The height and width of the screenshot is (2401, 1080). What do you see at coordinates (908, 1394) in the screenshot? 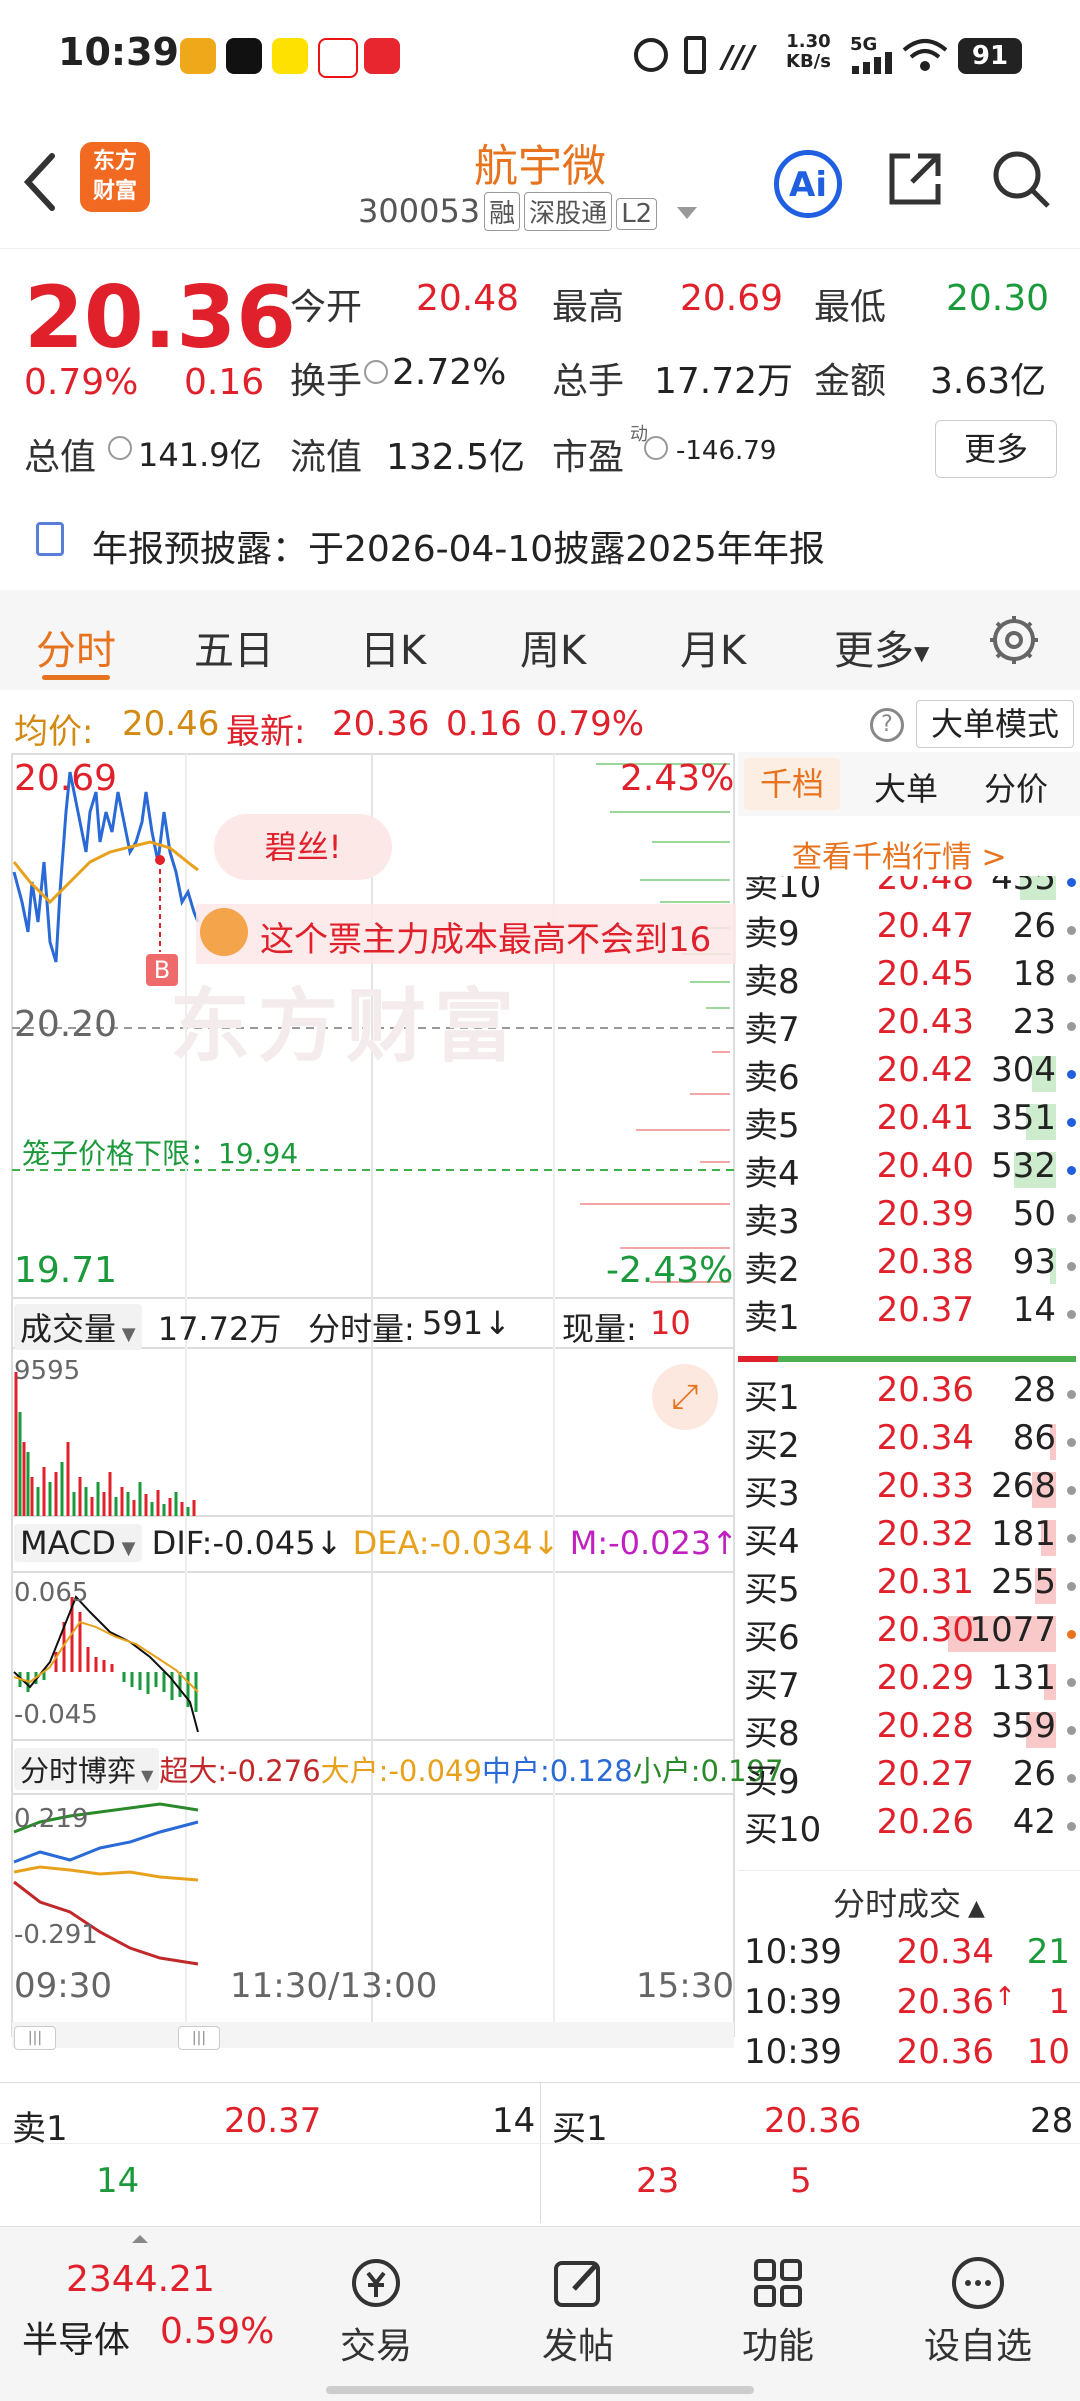
I see `bid-row: 买1 20.36 28` at bounding box center [908, 1394].